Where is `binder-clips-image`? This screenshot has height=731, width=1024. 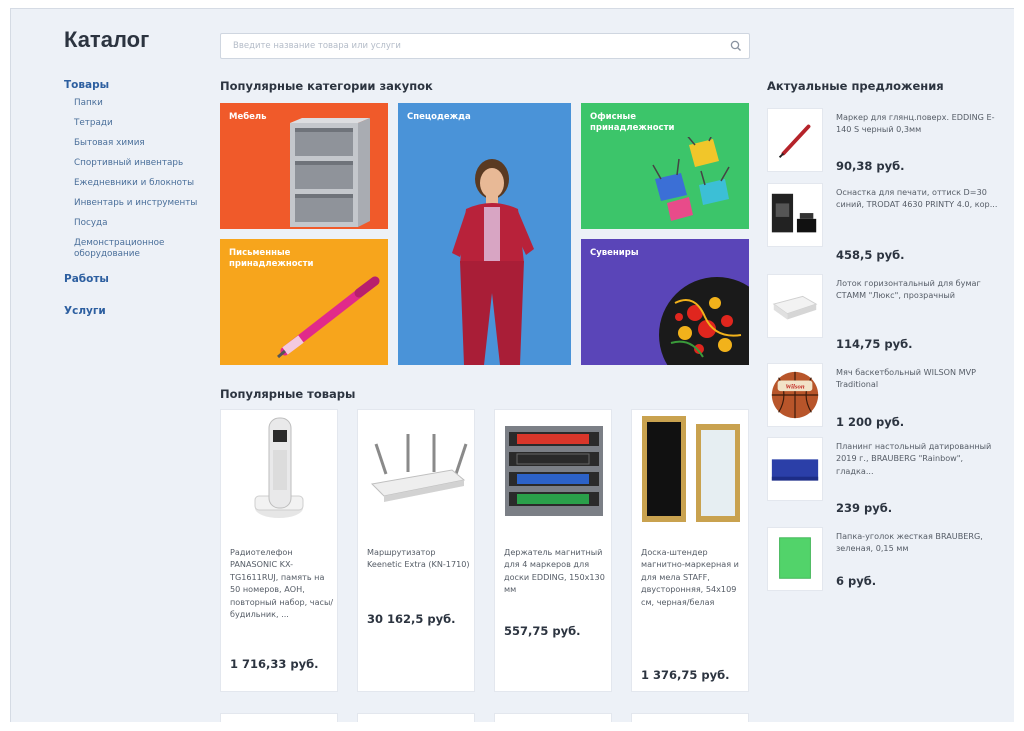
binder-clips-image is located at coordinates (691, 179).